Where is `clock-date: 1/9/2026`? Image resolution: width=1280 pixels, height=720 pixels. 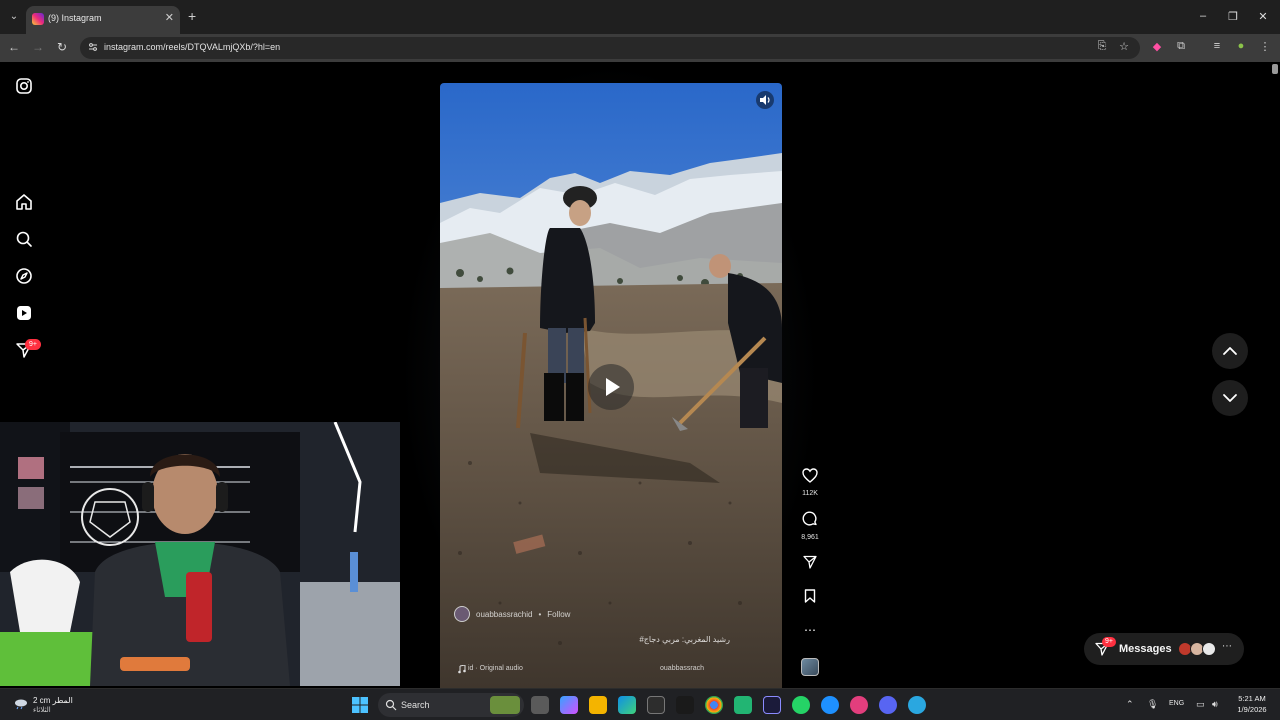
clock-date: 1/9/2026 is located at coordinates (1252, 709).